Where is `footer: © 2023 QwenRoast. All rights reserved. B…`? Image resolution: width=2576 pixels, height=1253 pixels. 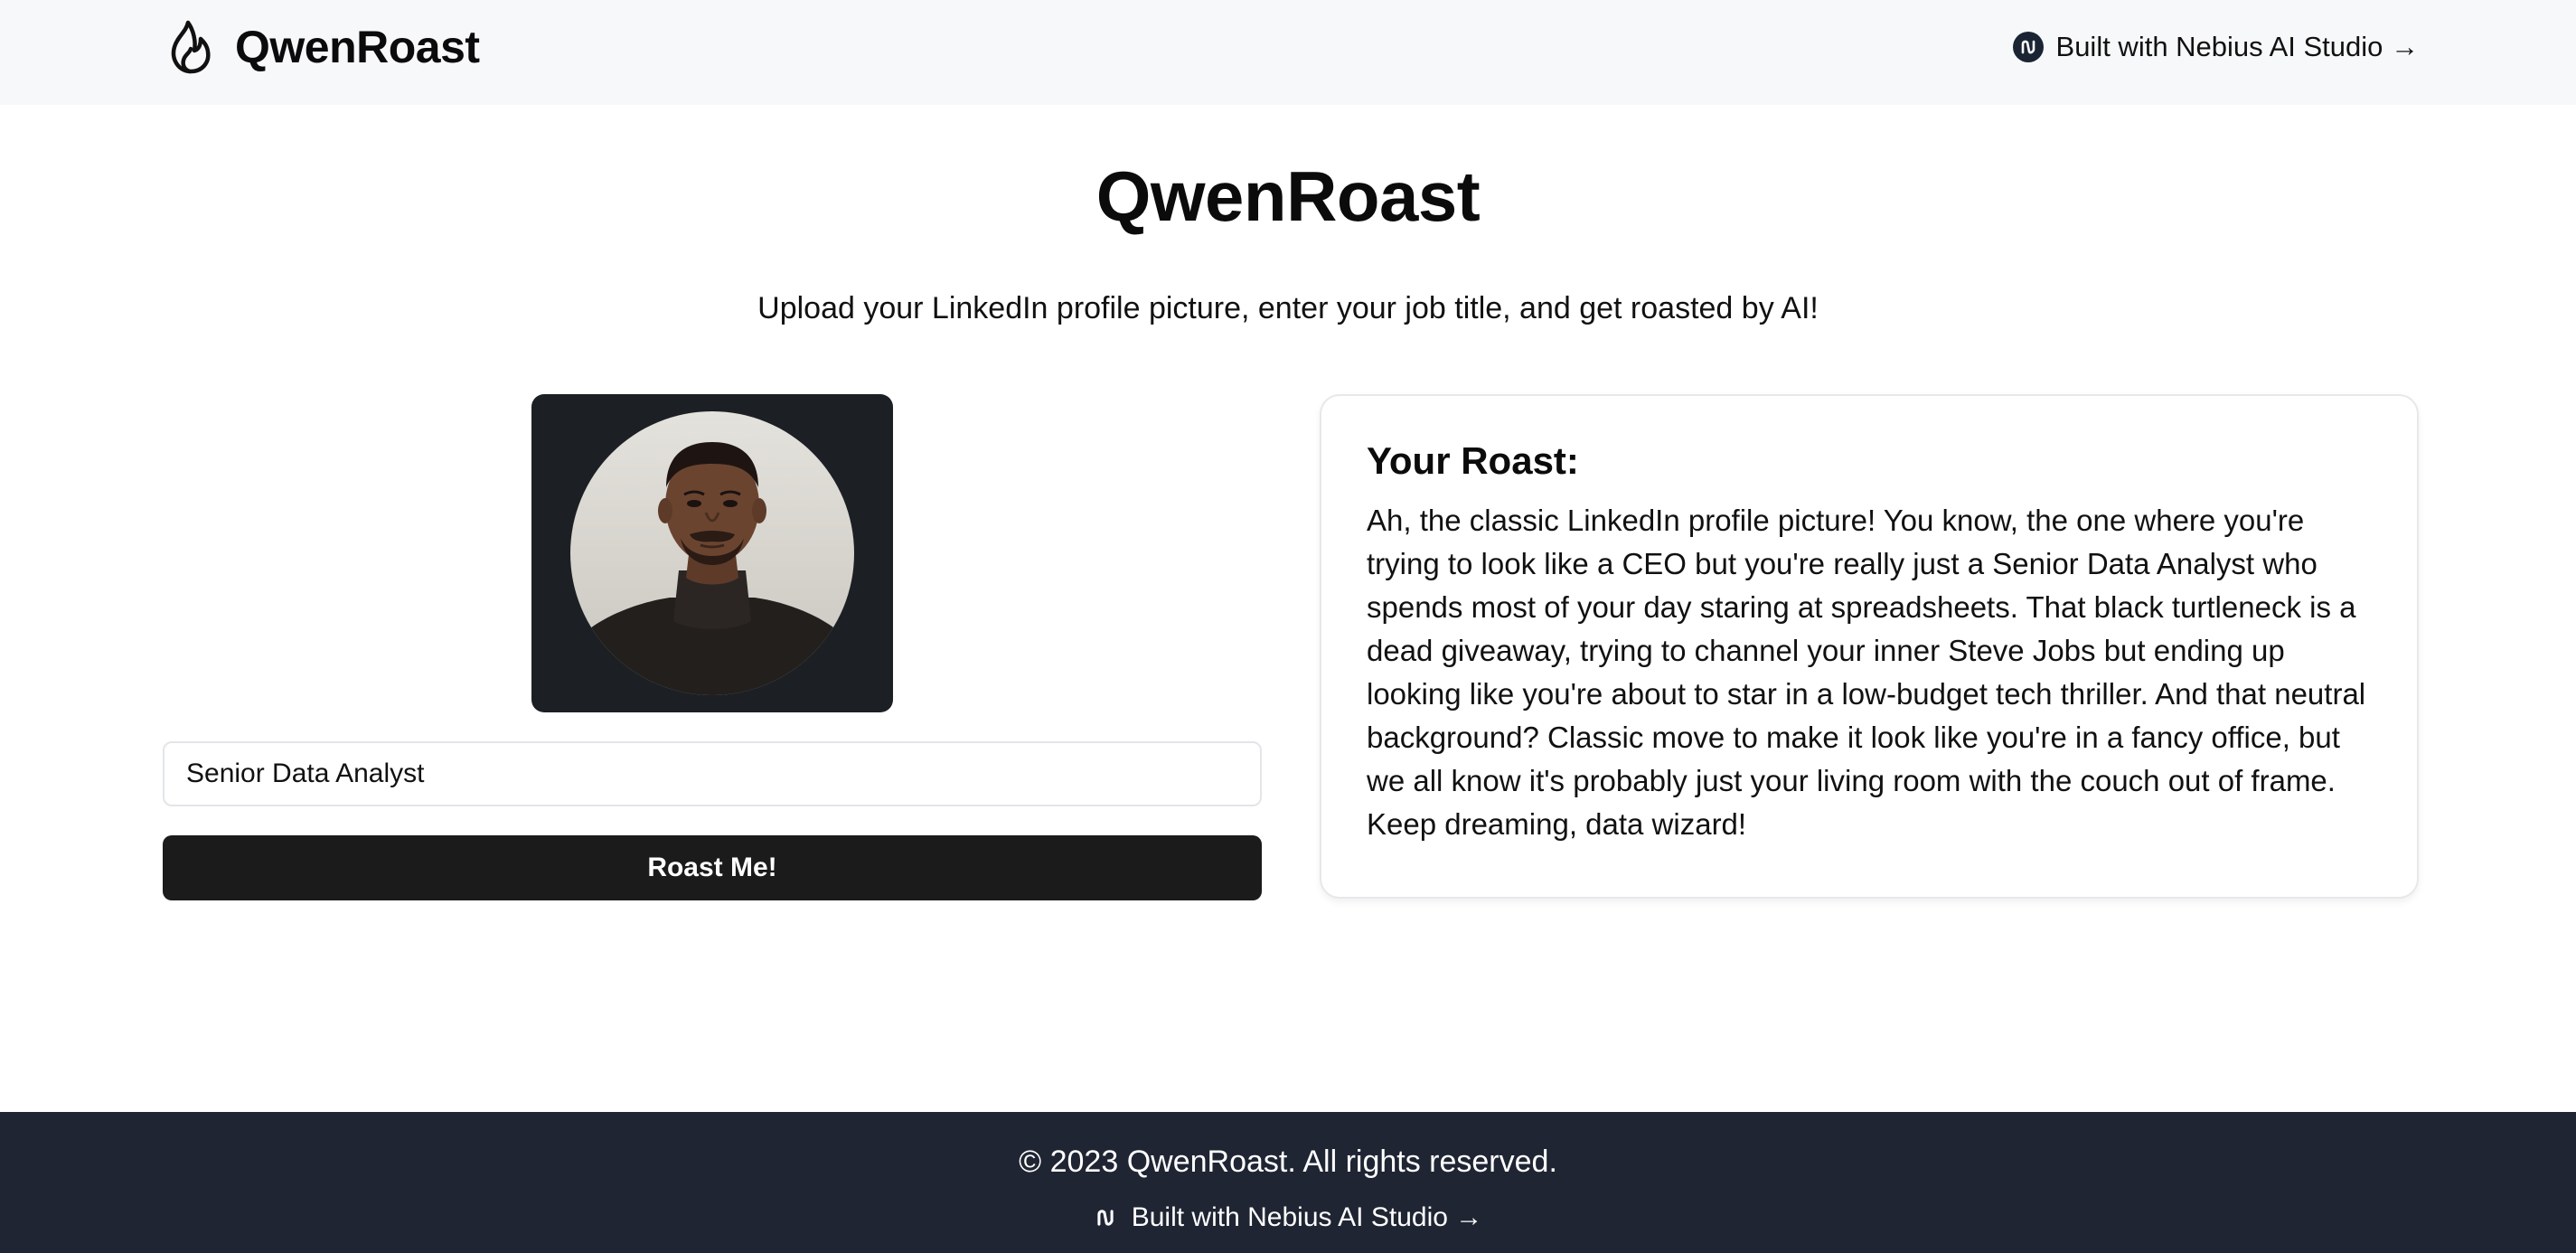 footer: © 2023 QwenRoast. All rights reserved. B… is located at coordinates (1288, 1183).